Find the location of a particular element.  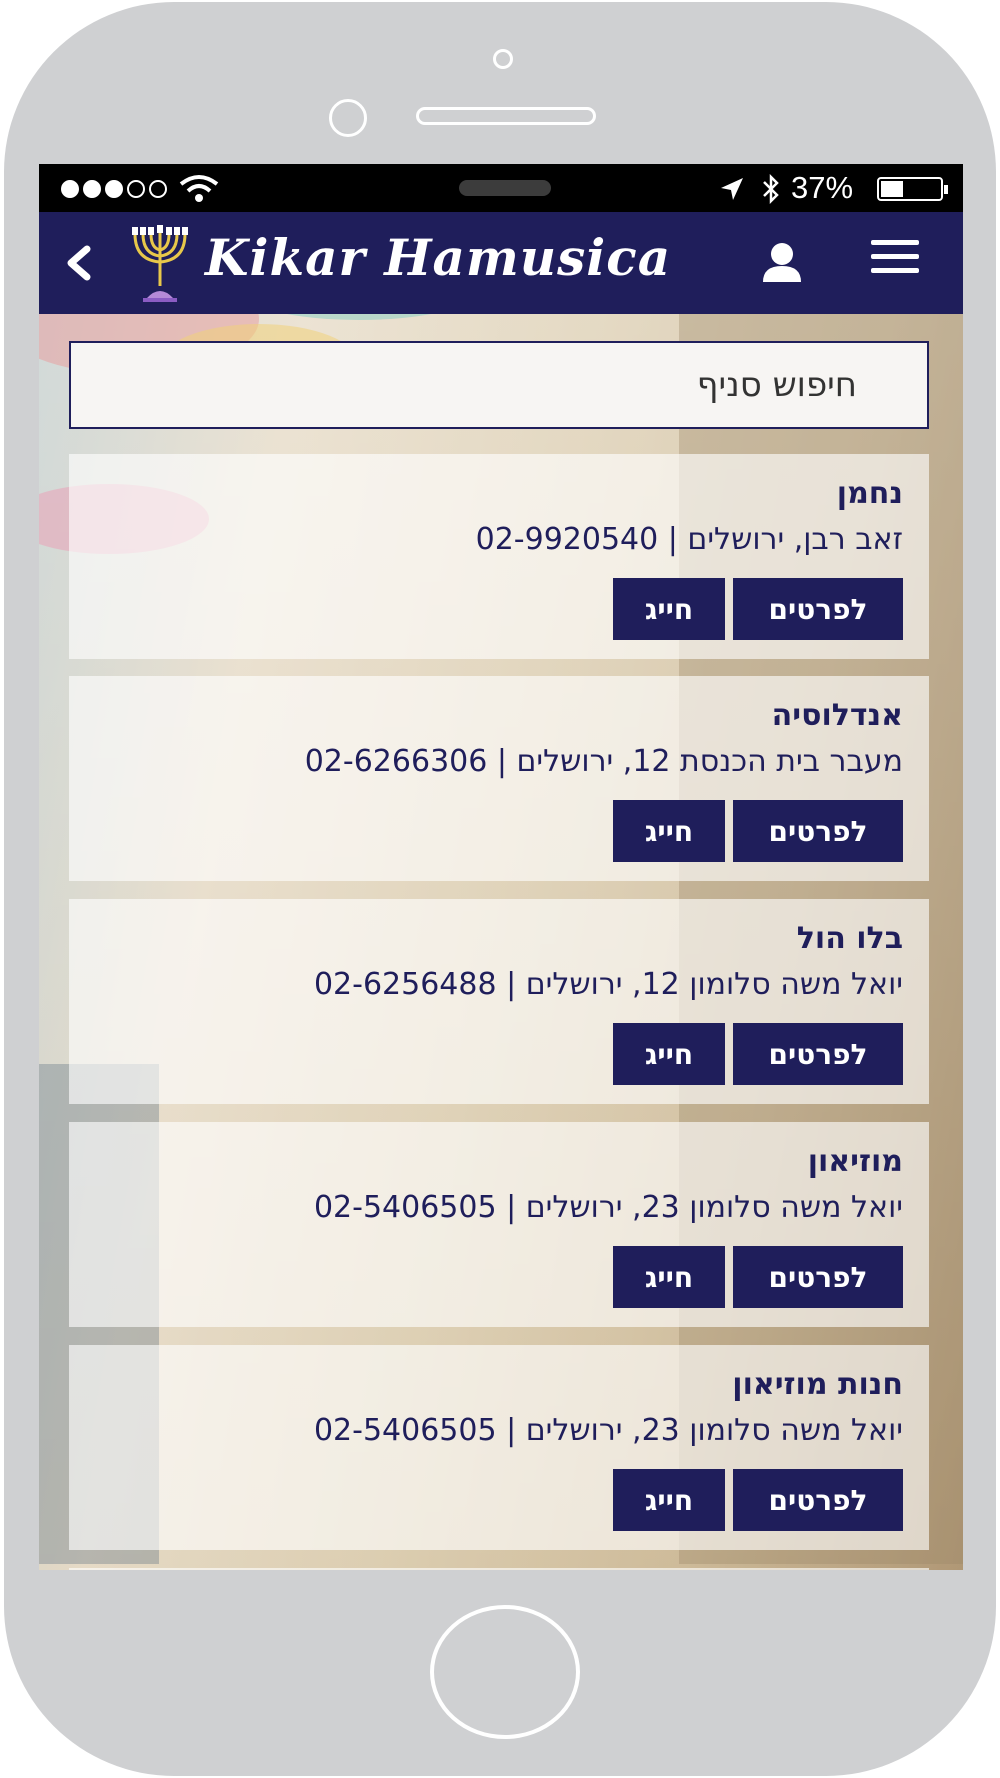

branch-name: נחמן is located at coordinates (869, 493).